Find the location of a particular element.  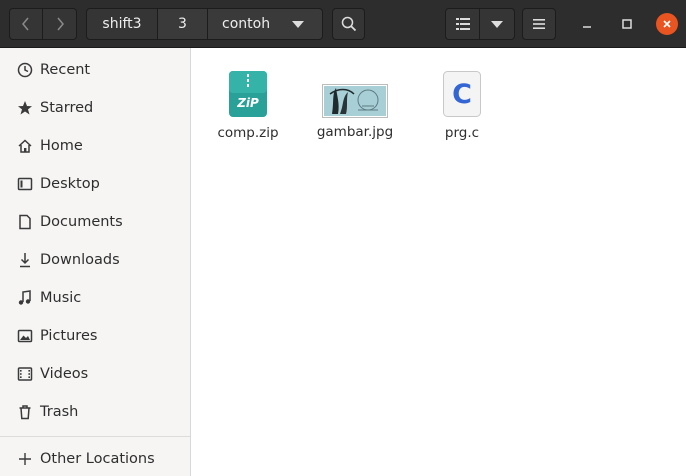

back-button is located at coordinates (26, 24).